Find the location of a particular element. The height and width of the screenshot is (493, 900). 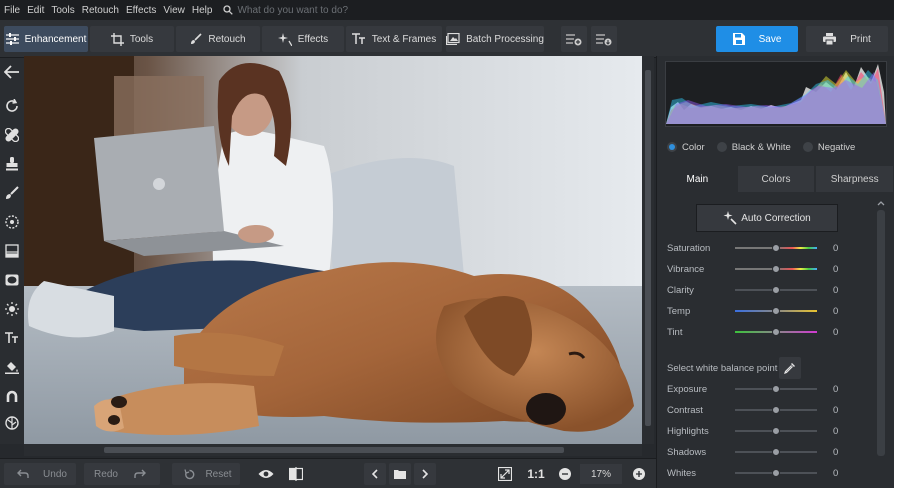

vibrance-slider is located at coordinates (776, 269).